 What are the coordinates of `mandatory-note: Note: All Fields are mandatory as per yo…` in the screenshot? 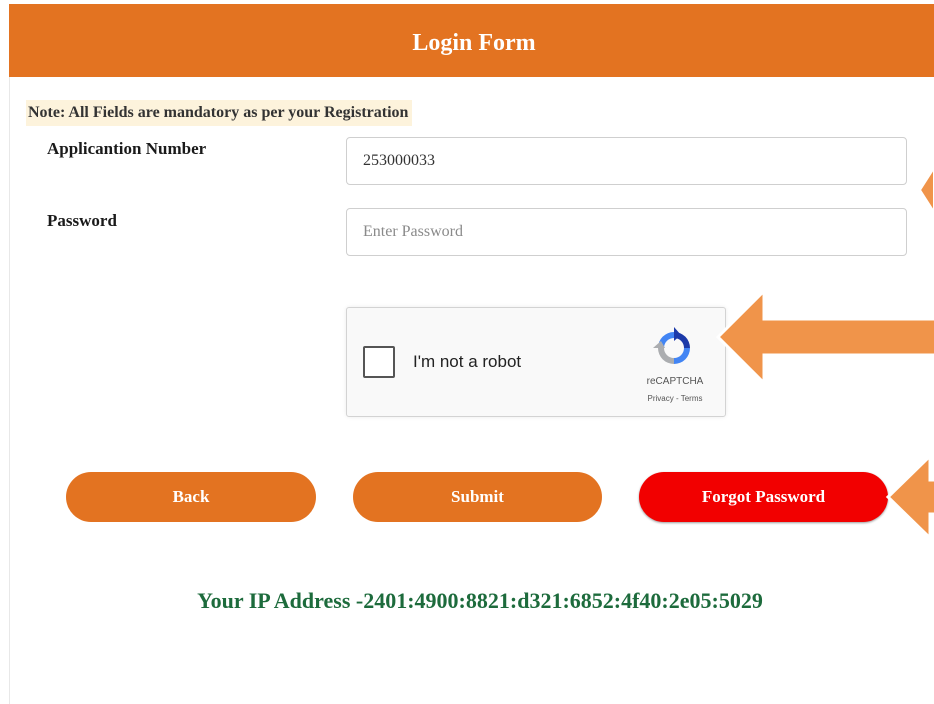 It's located at (219, 113).